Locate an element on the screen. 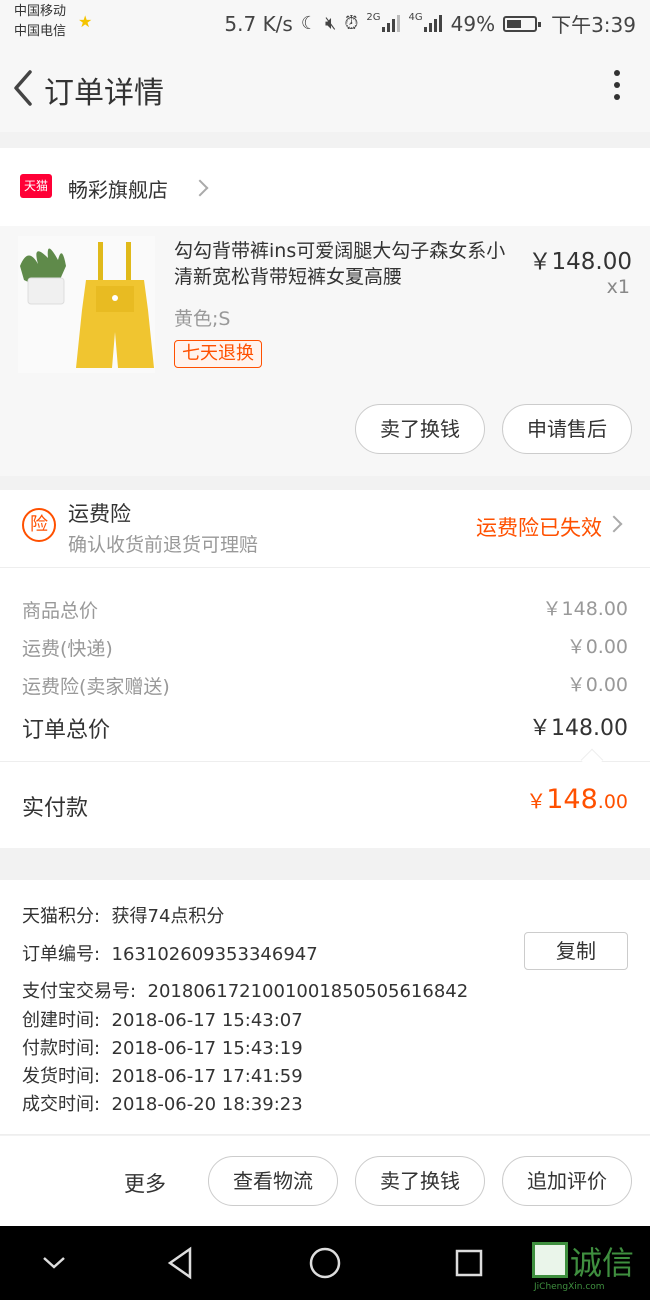 This screenshot has width=650, height=1300. completed-row: 成交时间: 2018-06-20 18:39:23 is located at coordinates (162, 1103).